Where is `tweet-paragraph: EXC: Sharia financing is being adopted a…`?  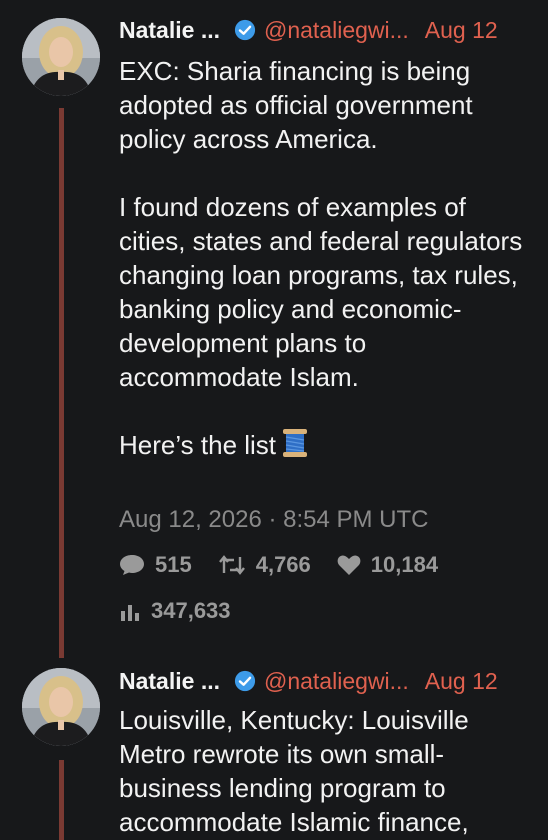
tweet-paragraph: EXC: Sharia financing is being adopted a… is located at coordinates (296, 105).